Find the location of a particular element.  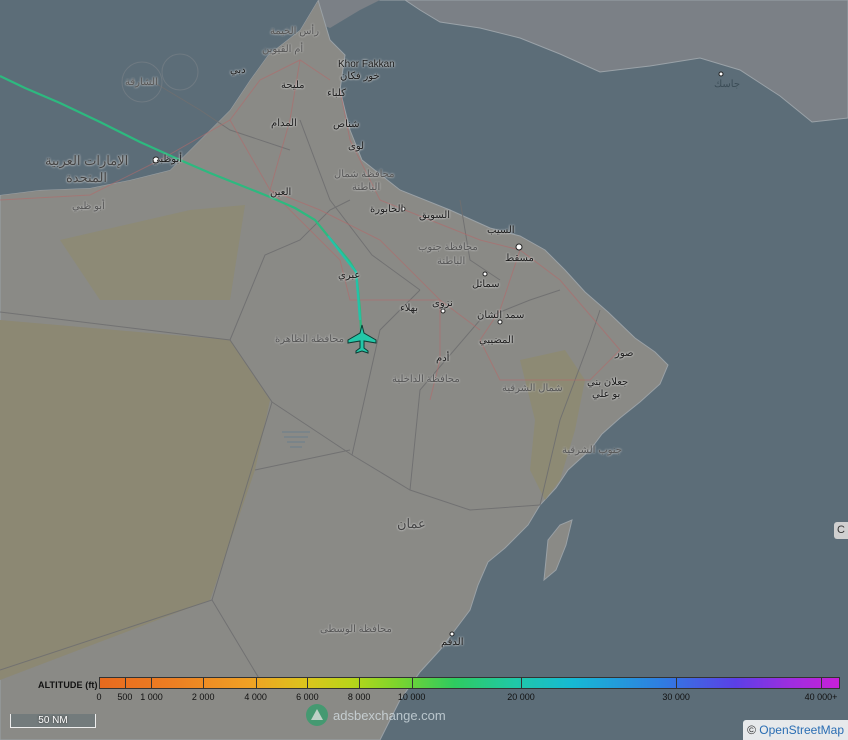

map-label: عبري is located at coordinates (349, 275).